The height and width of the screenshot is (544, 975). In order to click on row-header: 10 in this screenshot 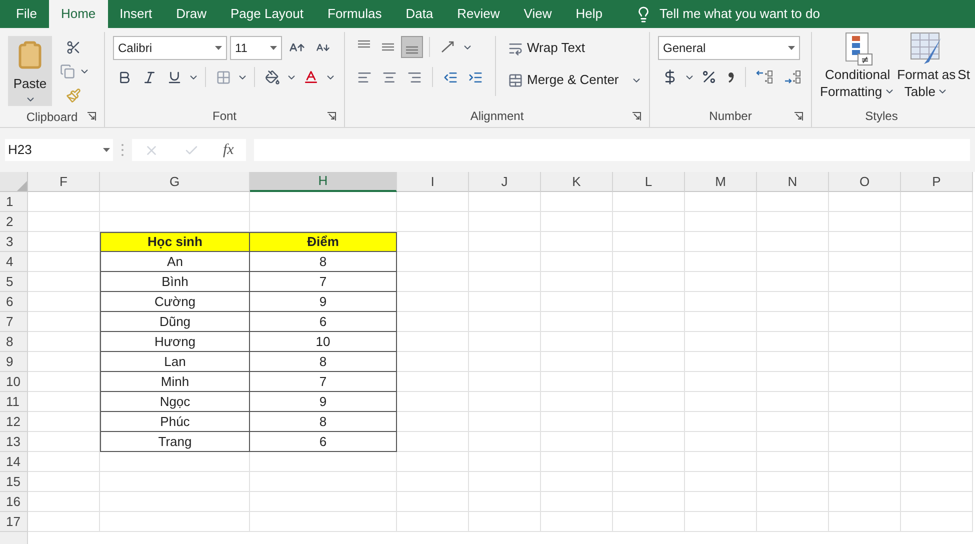, I will do `click(14, 382)`.